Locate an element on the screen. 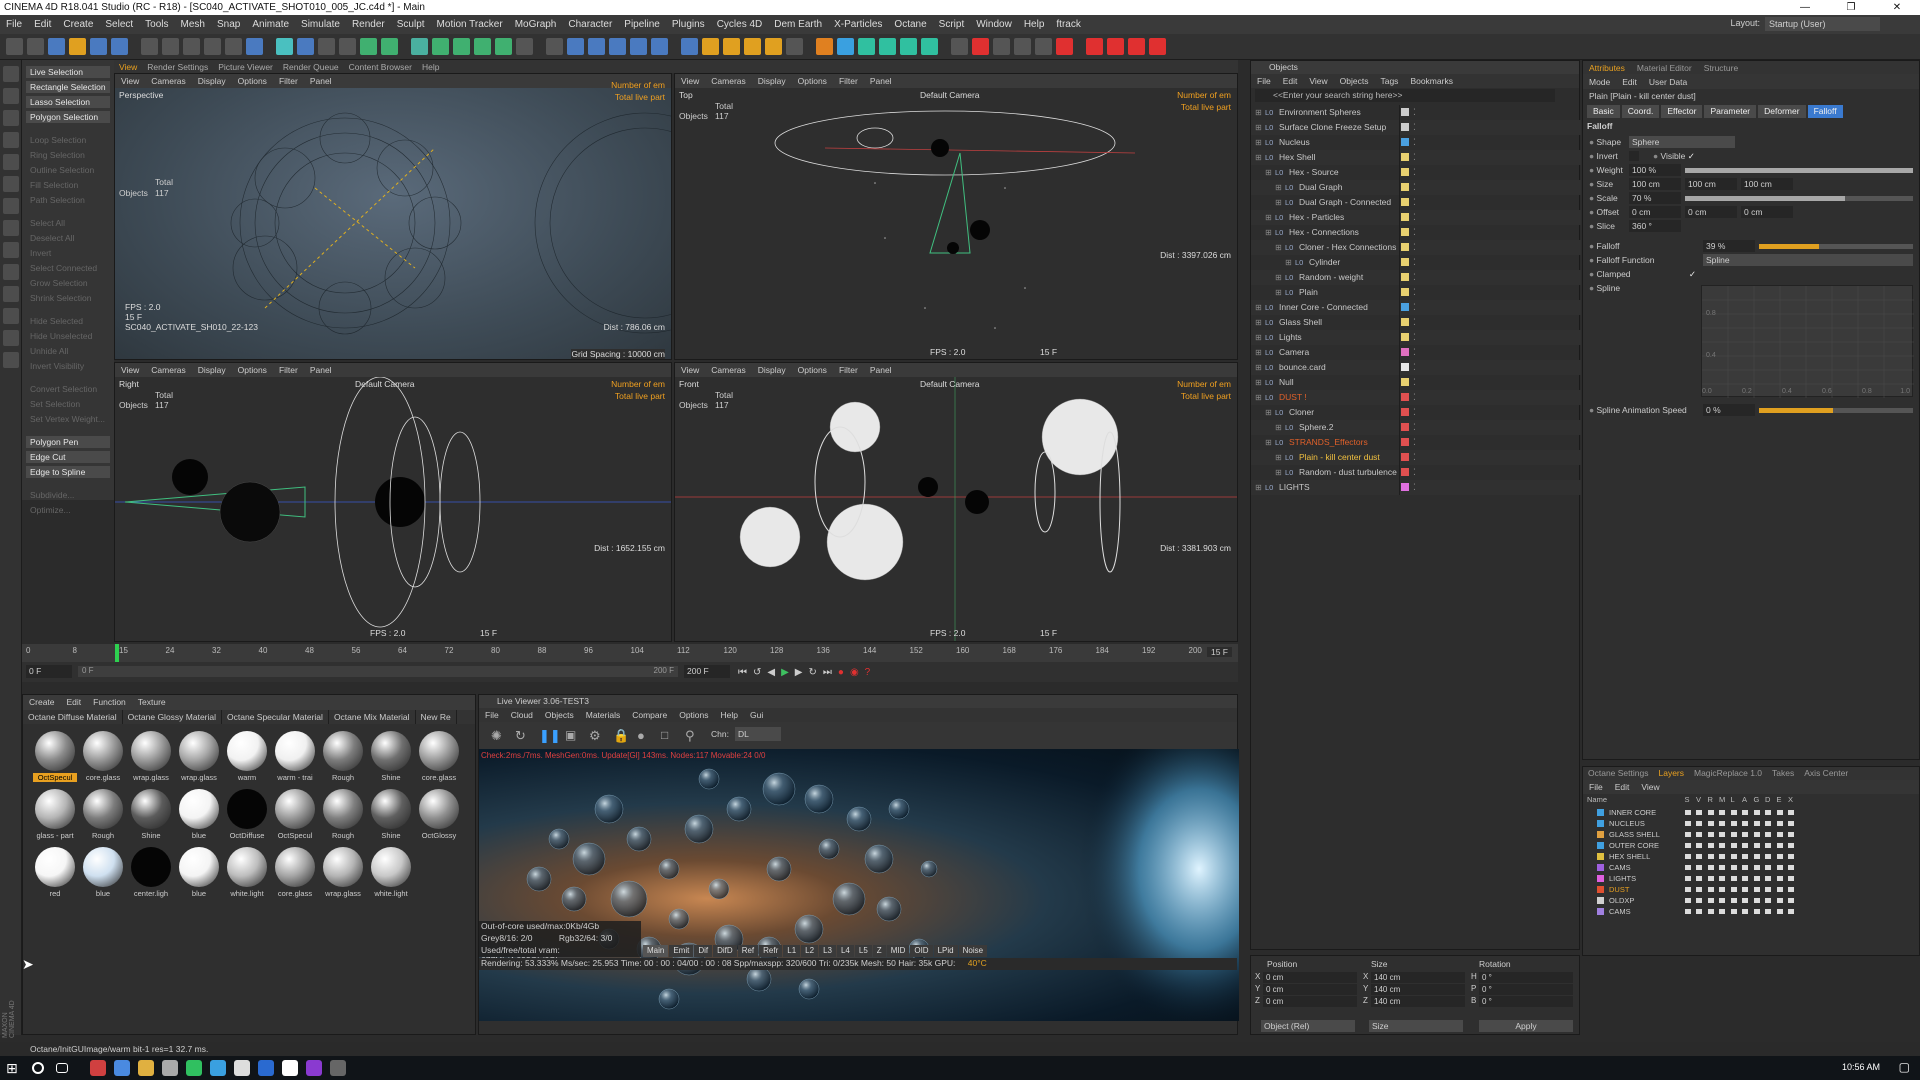 The height and width of the screenshot is (1080, 1920). object-row: ⊞ L0 Cylinder ⁚ is located at coordinates (1416, 262).